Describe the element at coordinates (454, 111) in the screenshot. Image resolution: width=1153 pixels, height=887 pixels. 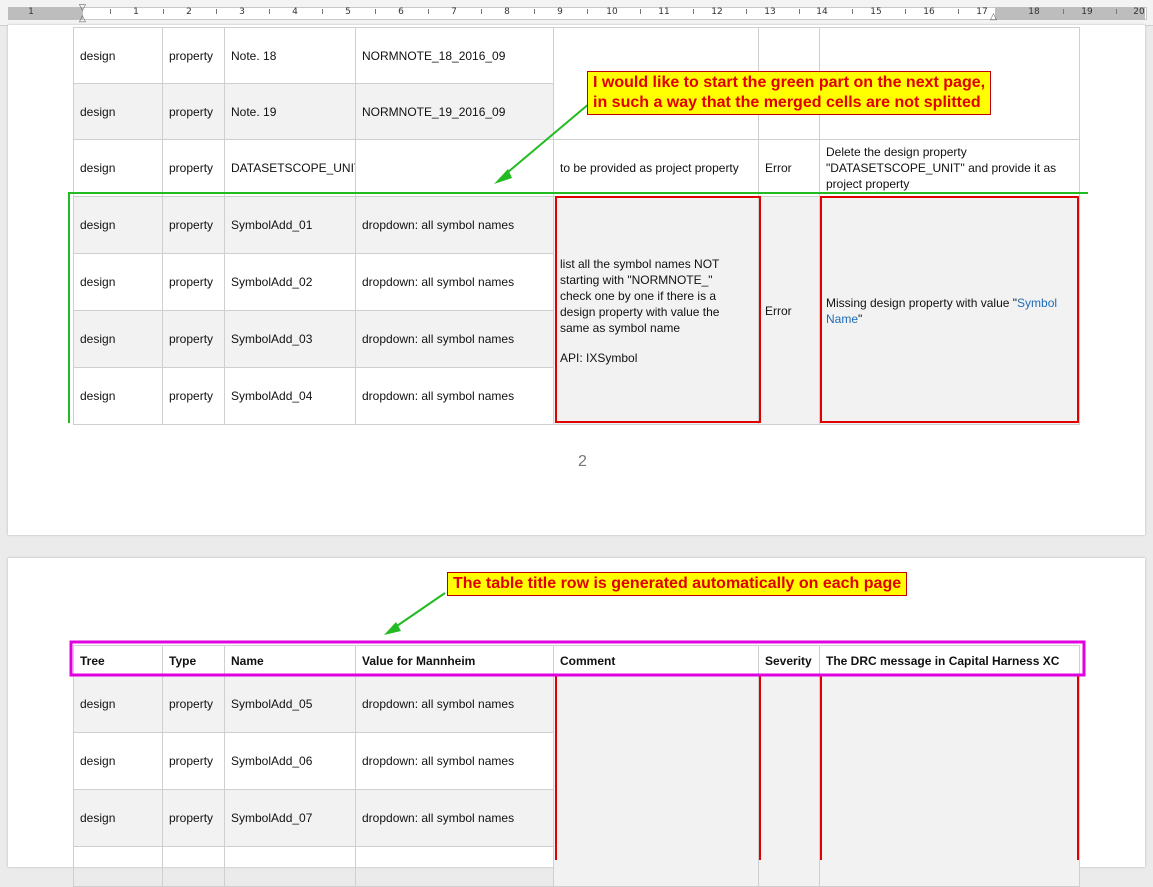
I see `cell-value: NORMNOTE_19_2016_09` at that location.